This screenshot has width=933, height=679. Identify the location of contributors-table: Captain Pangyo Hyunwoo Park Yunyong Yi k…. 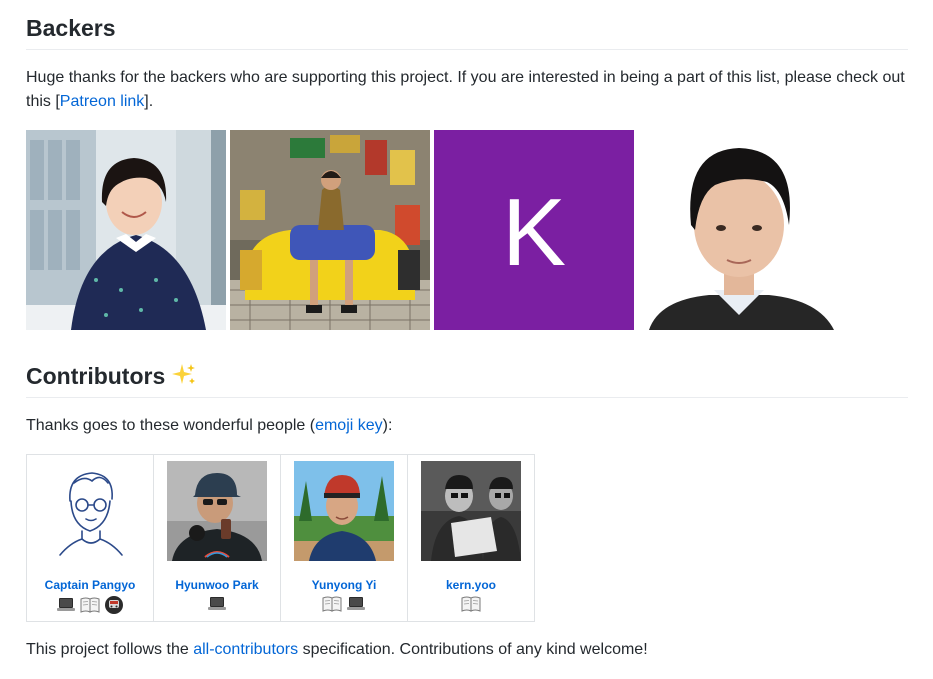
(280, 538).